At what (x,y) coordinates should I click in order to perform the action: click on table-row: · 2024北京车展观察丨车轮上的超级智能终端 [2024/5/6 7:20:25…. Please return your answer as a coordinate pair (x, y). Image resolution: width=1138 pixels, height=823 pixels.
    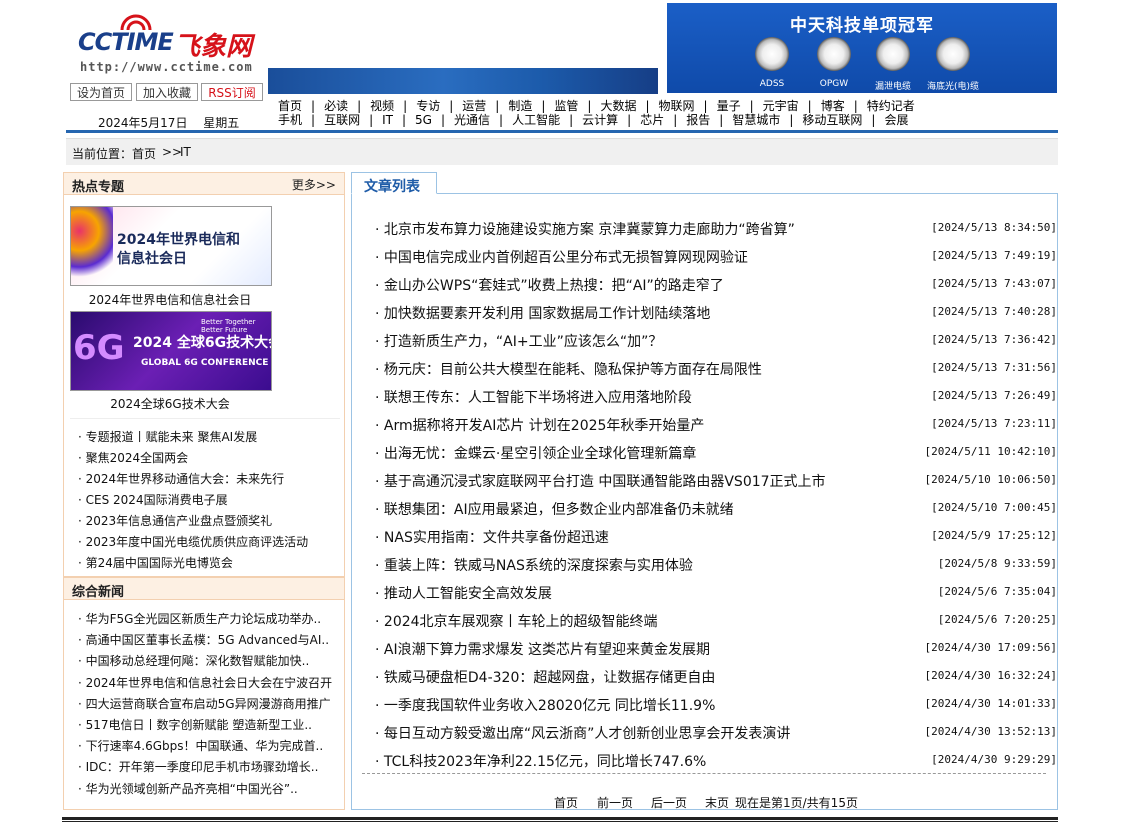
    Looking at the image, I should click on (716, 621).